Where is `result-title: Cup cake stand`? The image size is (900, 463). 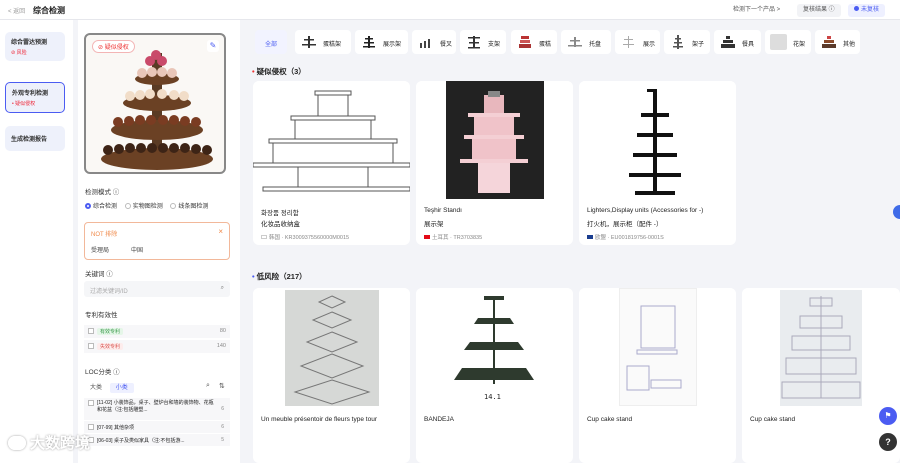
result-title: Cup cake stand is located at coordinates (773, 419).